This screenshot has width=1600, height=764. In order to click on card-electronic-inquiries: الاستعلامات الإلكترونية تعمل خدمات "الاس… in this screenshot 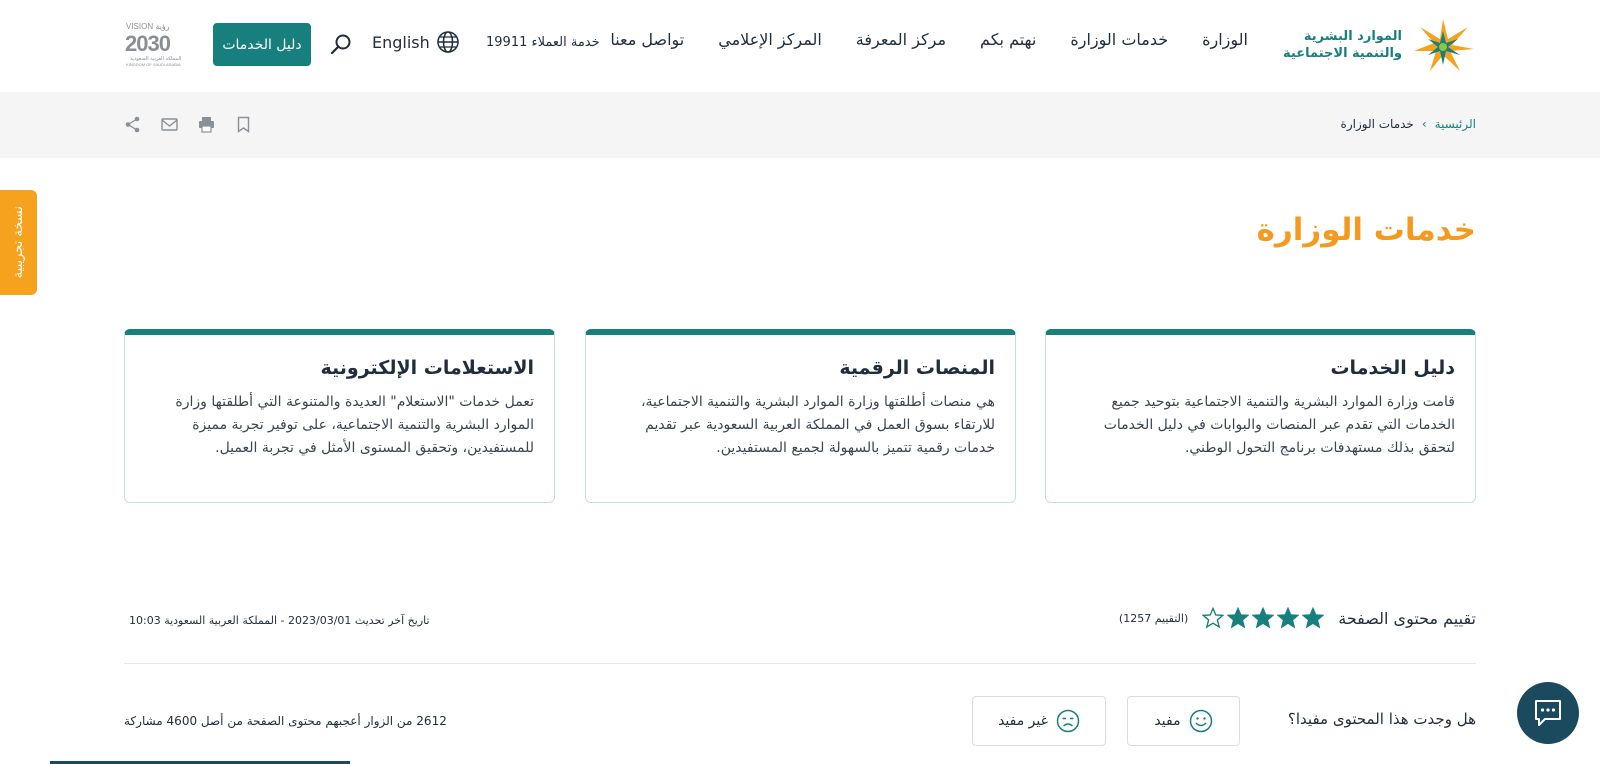, I will do `click(339, 416)`.